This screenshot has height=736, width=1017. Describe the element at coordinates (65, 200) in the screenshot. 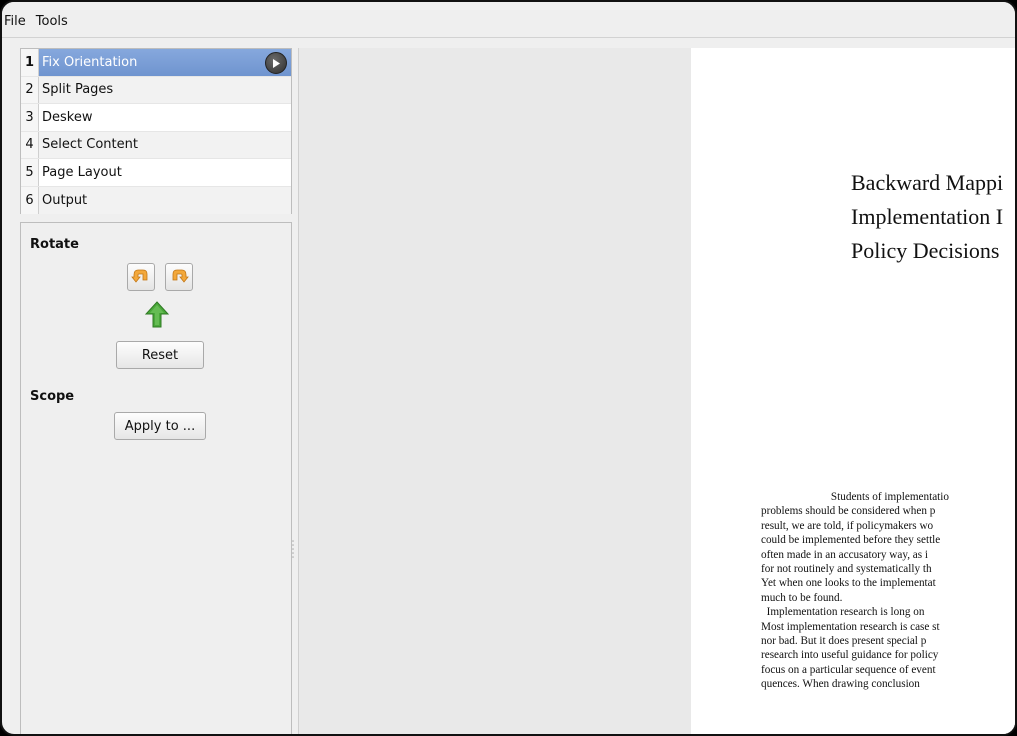

I see `stage-label: Output` at that location.